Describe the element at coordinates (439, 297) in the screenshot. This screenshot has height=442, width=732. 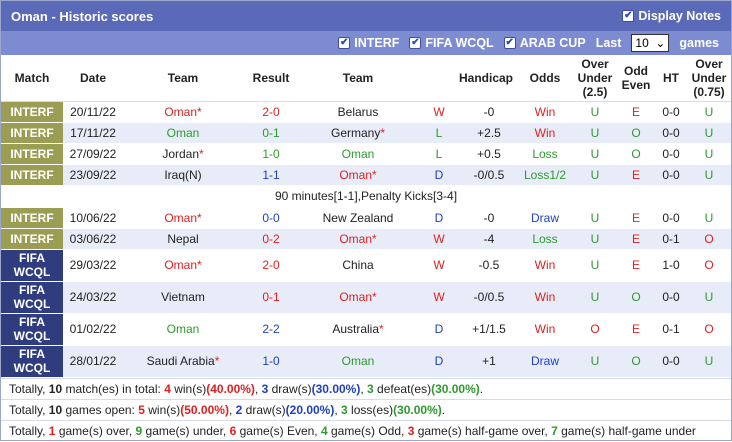
I see `wdl-cell: W` at that location.